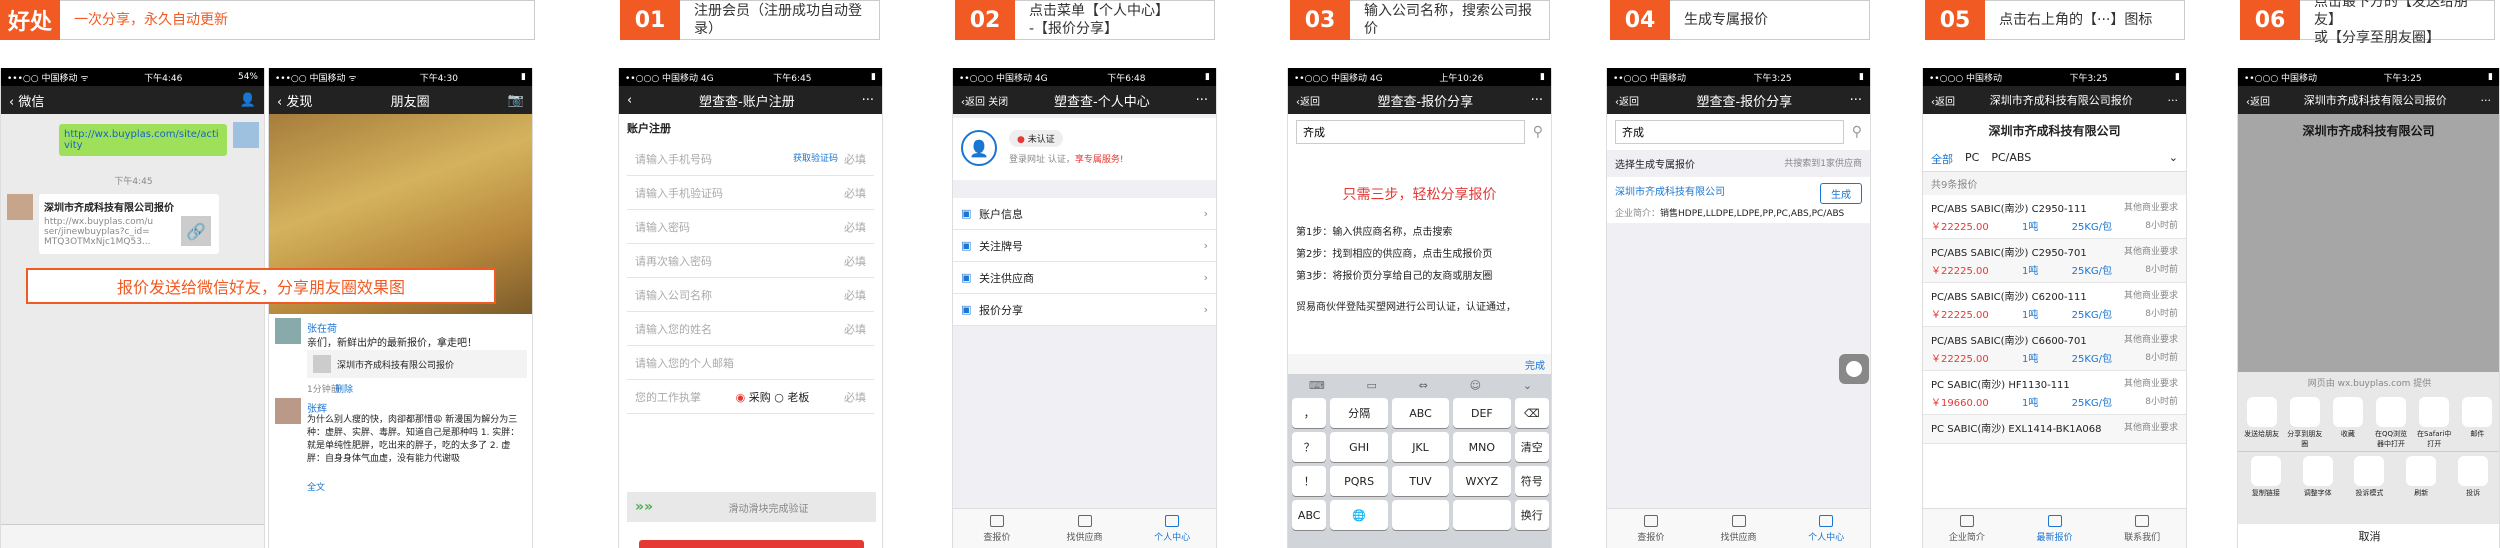  What do you see at coordinates (1531, 447) in the screenshot?
I see `key: 清空` at bounding box center [1531, 447].